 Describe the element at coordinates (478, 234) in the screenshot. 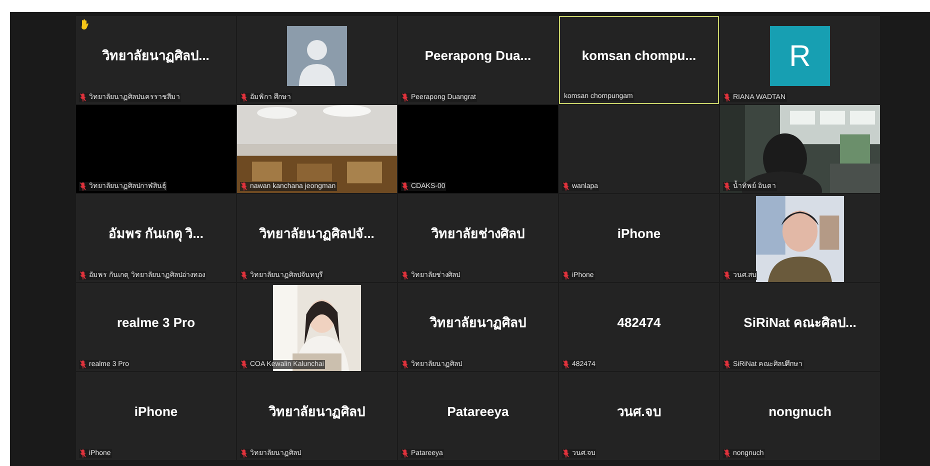

I see `participant-name: วิทยาลัยช่างศิลป` at that location.